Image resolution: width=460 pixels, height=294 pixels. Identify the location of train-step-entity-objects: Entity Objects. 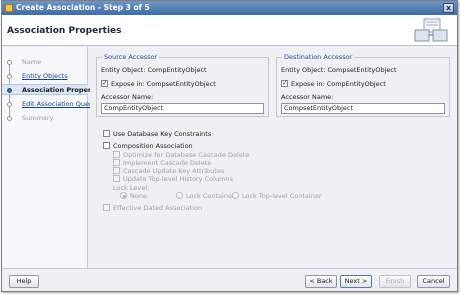
(45, 76).